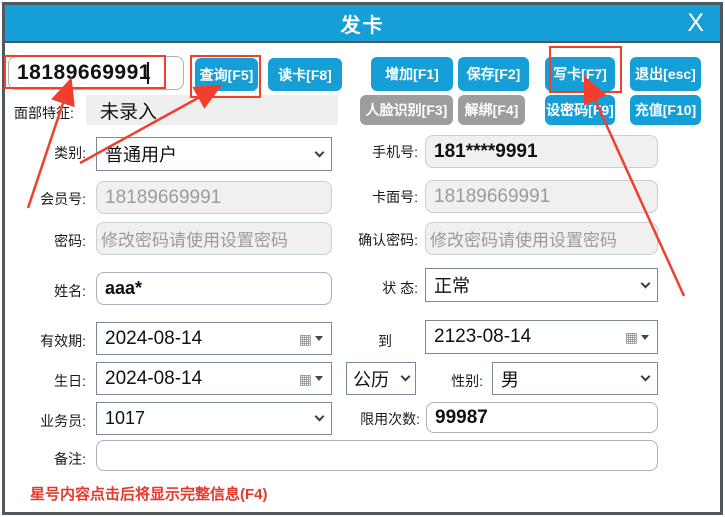  What do you see at coordinates (388, 240) in the screenshot?
I see `confirm-password-label: 确认密码:` at bounding box center [388, 240].